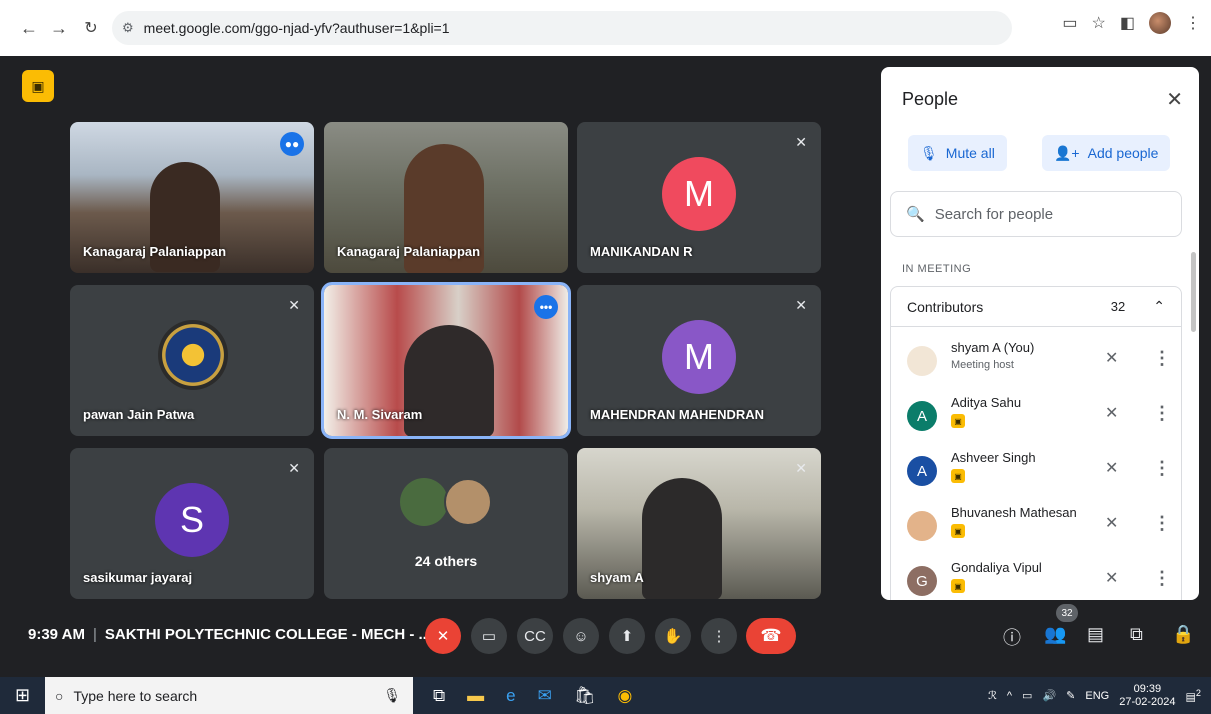 The image size is (1211, 714). Describe the element at coordinates (1036, 526) in the screenshot. I see `participant-row: Bhuvanesh Mathesan ▣ ✕ ⋮` at that location.